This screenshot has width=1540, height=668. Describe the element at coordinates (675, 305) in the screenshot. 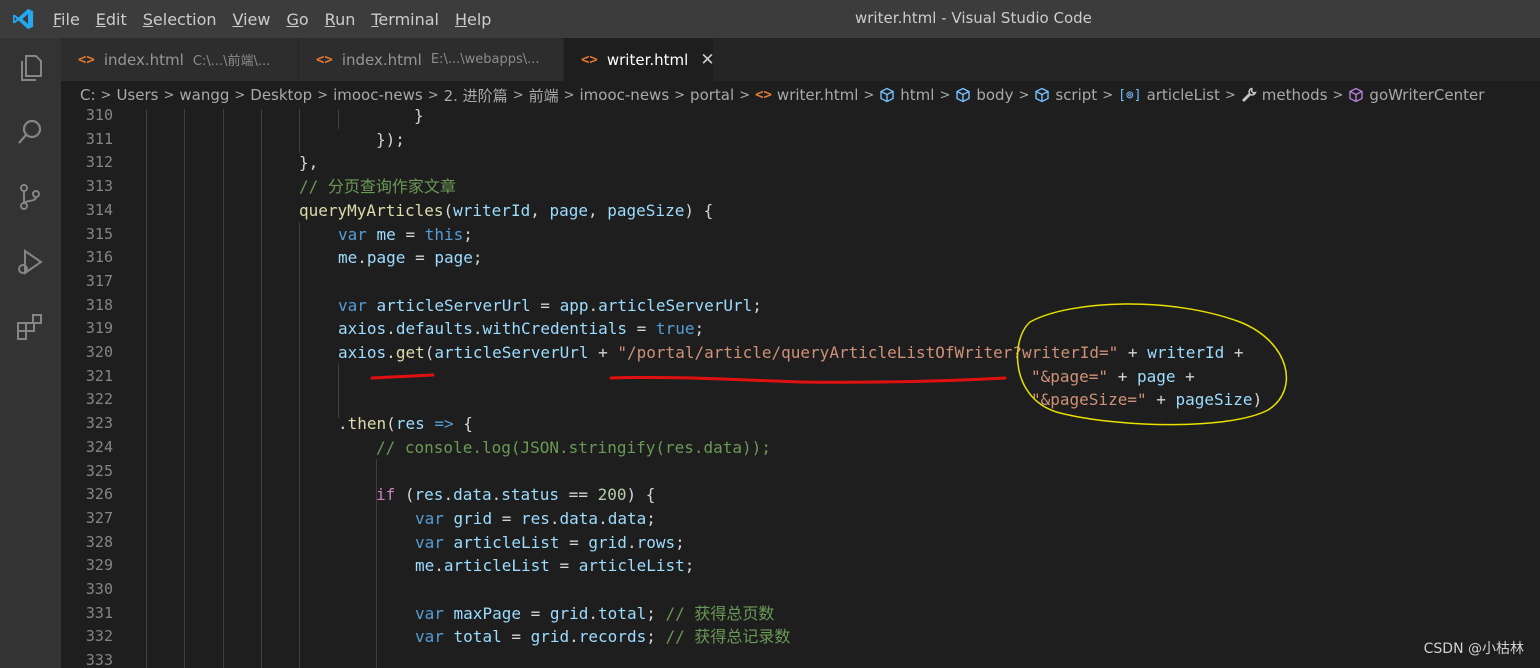

I see `code-token: articleServerUrl` at that location.